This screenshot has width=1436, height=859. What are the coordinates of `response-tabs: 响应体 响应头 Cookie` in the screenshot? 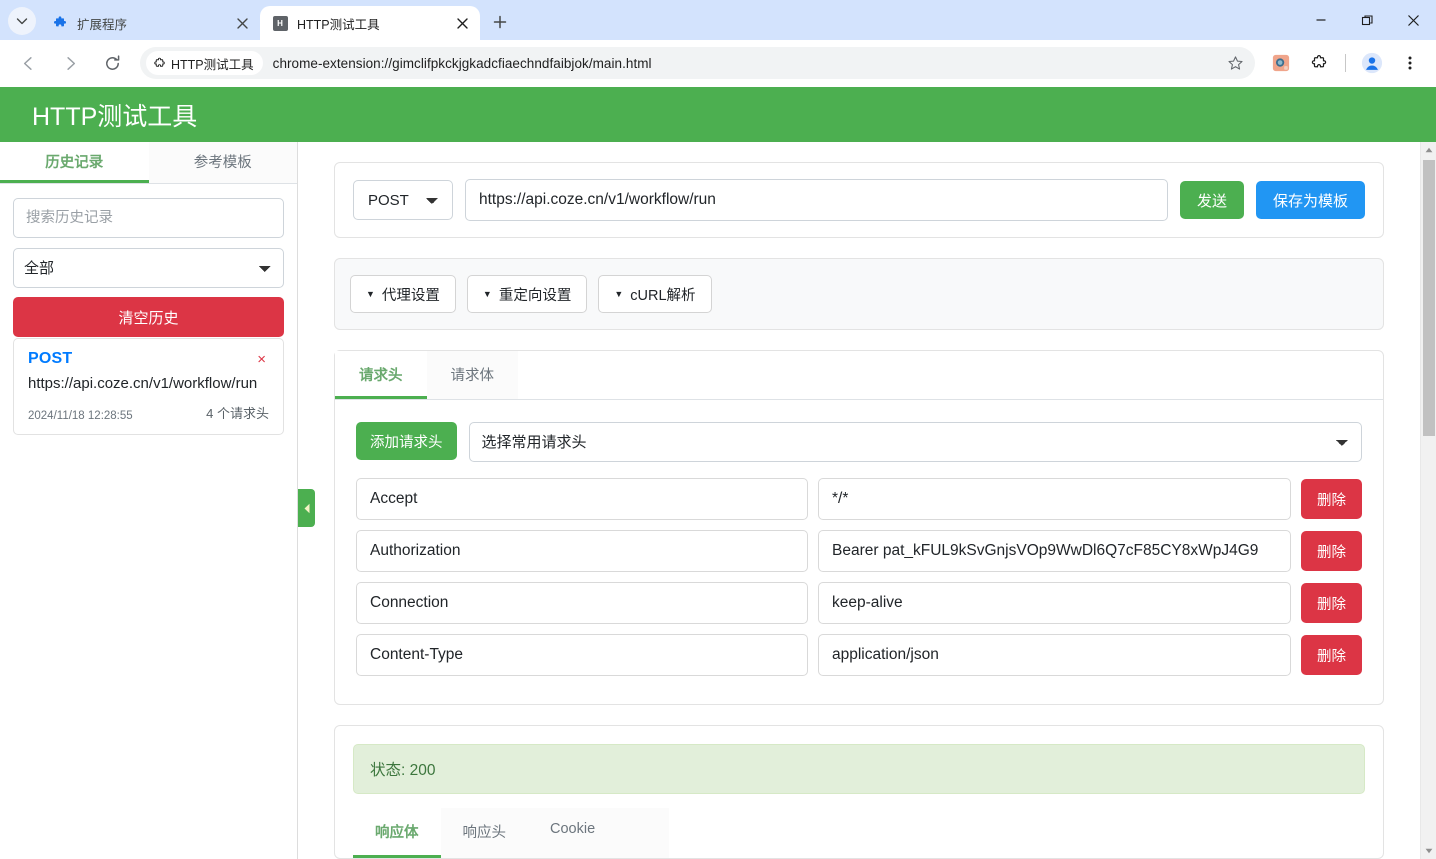 It's located at (511, 833).